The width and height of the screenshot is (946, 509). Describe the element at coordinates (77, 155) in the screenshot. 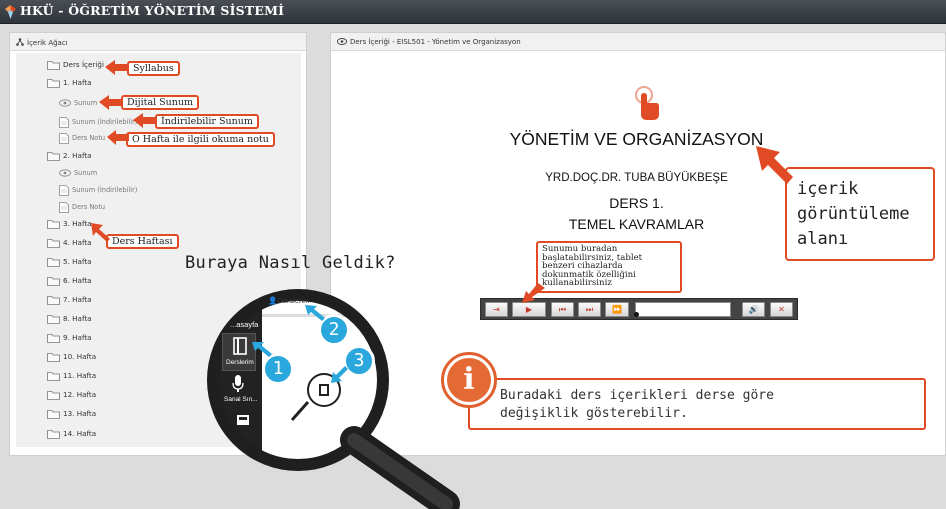

I see `tree-node-label: 2. Hafta` at that location.